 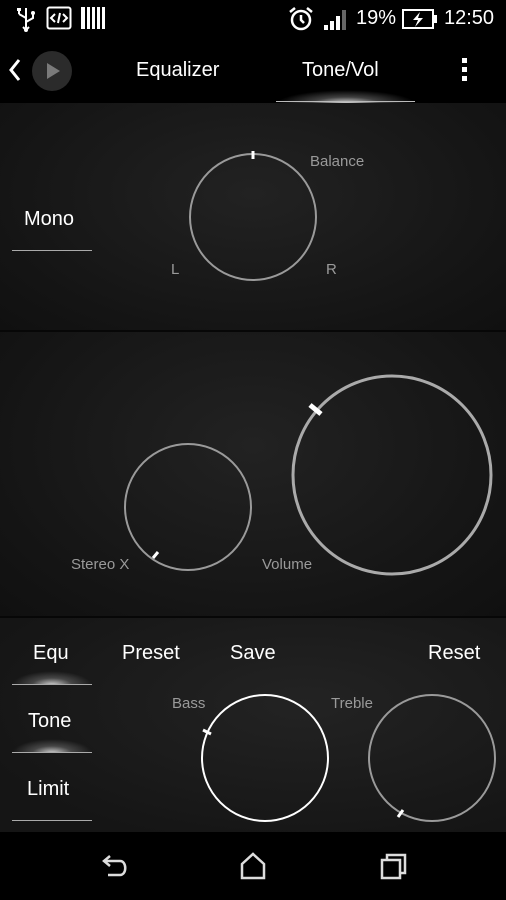 What do you see at coordinates (345, 101) in the screenshot?
I see `tab-selected-indicator` at bounding box center [345, 101].